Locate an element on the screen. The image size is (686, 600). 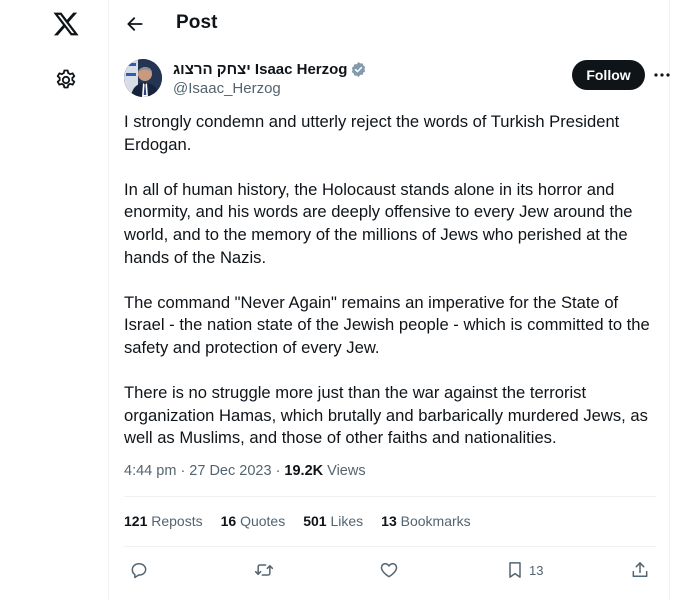
repost-button is located at coordinates (264, 570).